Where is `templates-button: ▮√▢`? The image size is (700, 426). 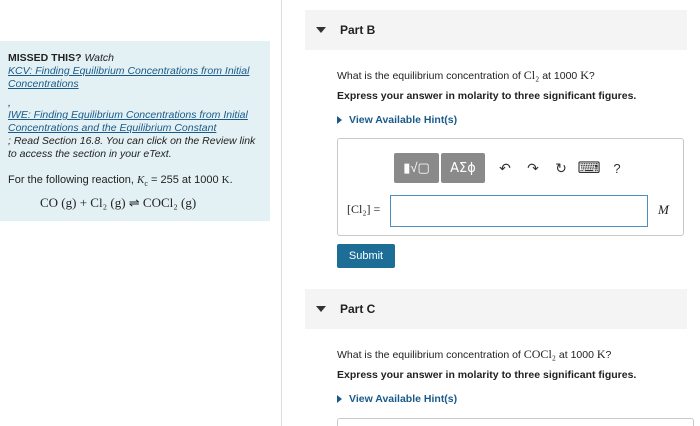 templates-button: ▮√▢ is located at coordinates (416, 168).